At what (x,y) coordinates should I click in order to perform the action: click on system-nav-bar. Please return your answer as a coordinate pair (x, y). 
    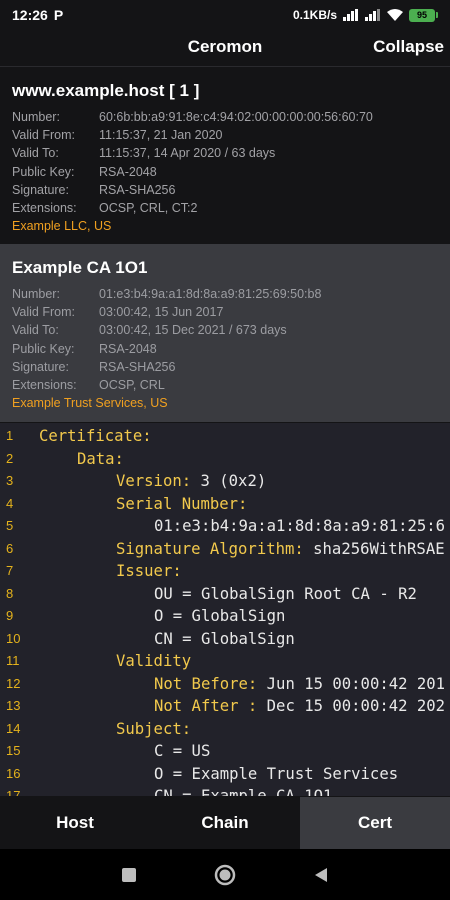
    Looking at the image, I should click on (225, 874).